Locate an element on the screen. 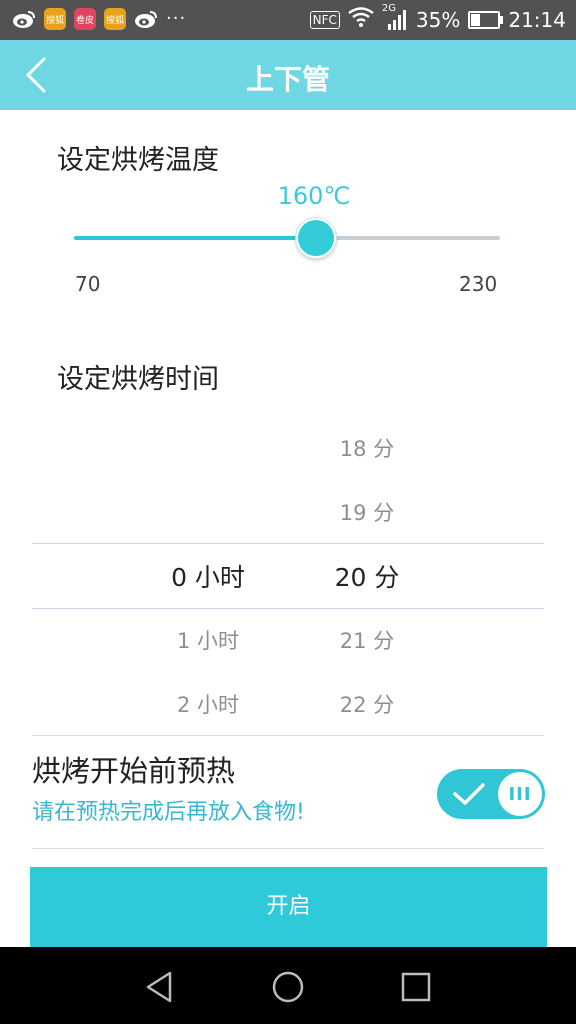 This screenshot has height=1024, width=576. back-triangle-icon is located at coordinates (159, 987).